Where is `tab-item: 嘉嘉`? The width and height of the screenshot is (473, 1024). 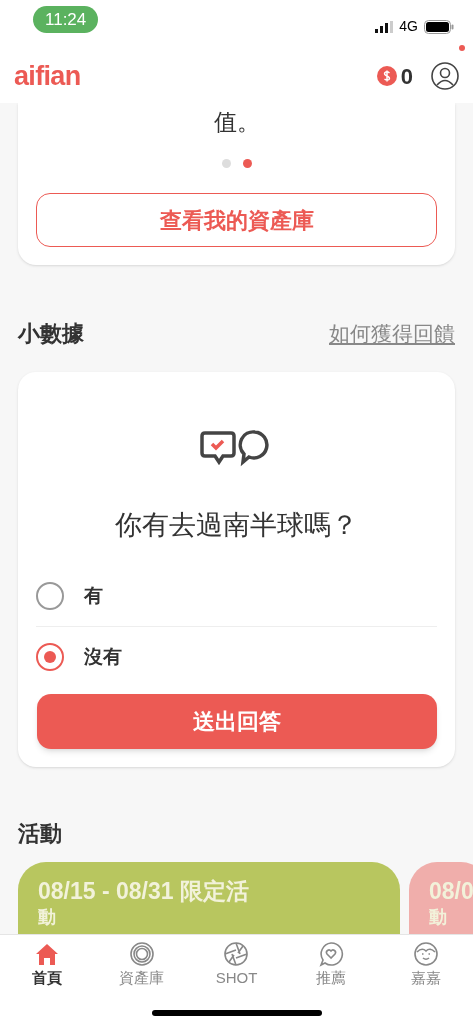 tab-item: 嘉嘉 is located at coordinates (425, 965).